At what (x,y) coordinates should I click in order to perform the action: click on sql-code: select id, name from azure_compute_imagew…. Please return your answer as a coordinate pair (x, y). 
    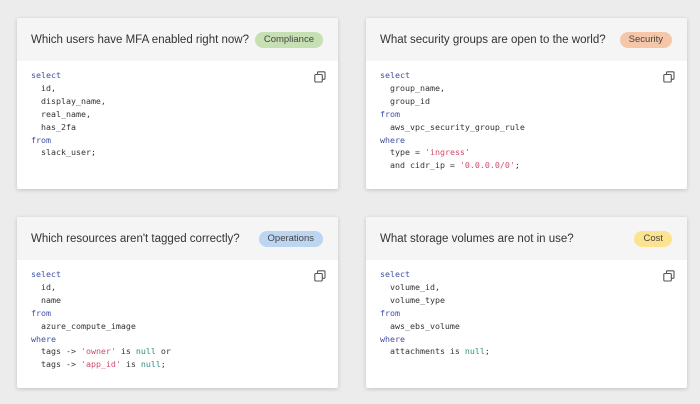
    Looking at the image, I should click on (177, 319).